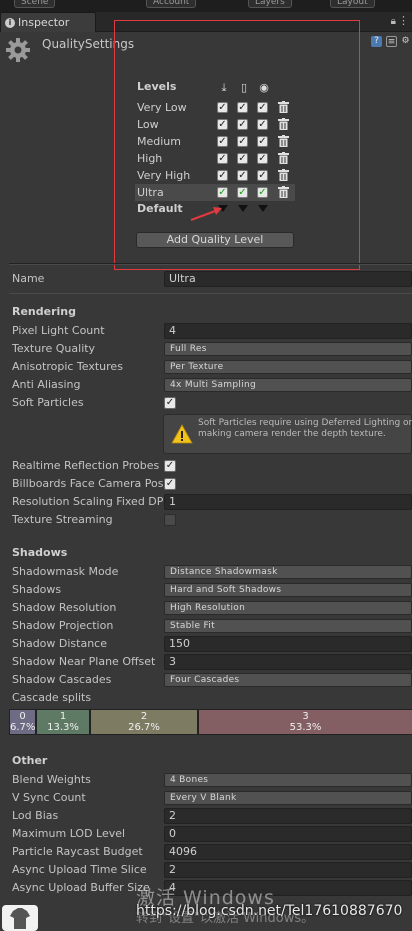 The image size is (412, 931). What do you see at coordinates (54, 348) in the screenshot?
I see `texture-quality-label: Texture Quality` at bounding box center [54, 348].